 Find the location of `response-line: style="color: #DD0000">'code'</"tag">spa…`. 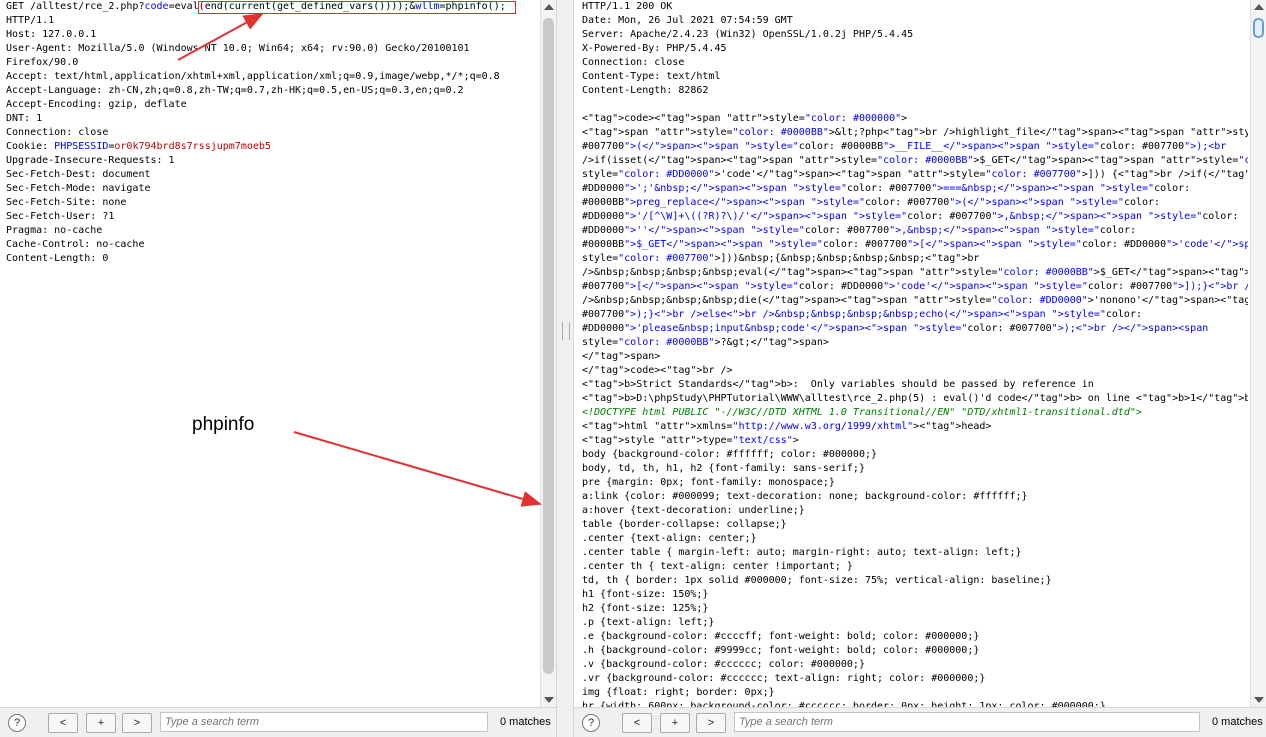

response-line: style="color: #DD0000">'code'</"tag">spa… is located at coordinates (915, 174).